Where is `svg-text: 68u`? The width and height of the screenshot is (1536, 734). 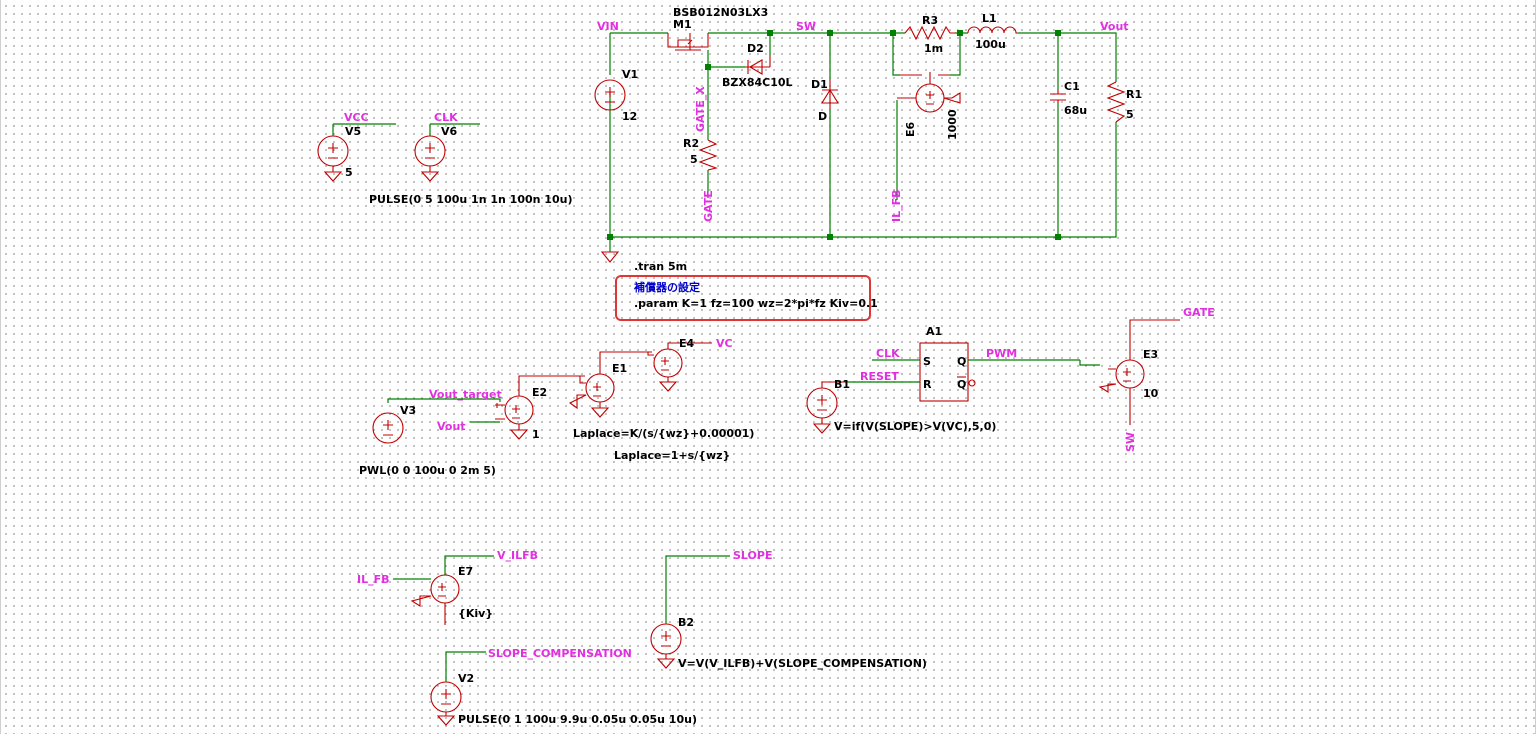 svg-text: 68u is located at coordinates (1075, 110).